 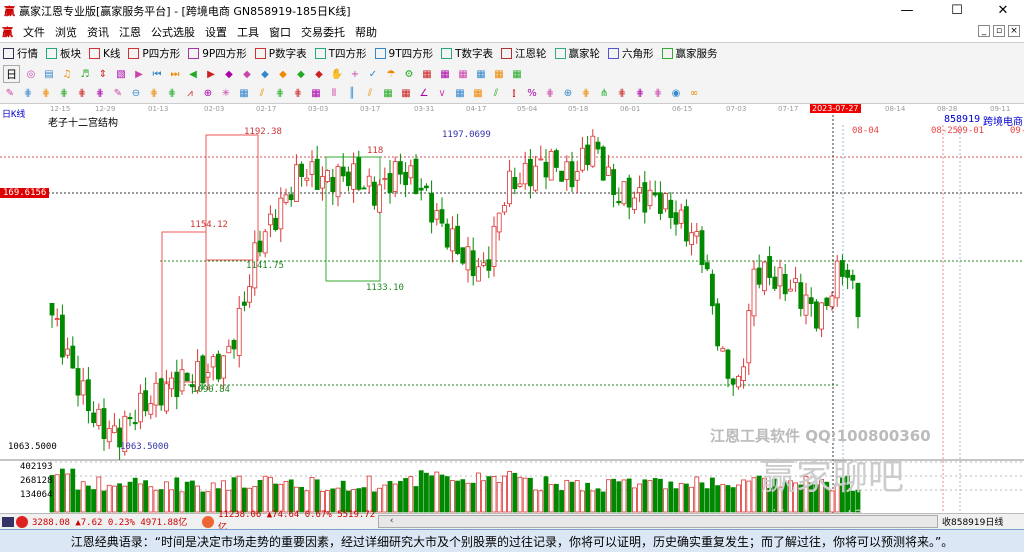 What do you see at coordinates (689, 53) in the screenshot?
I see `toolbar-dollar-button: 赢家服务` at bounding box center [689, 53].